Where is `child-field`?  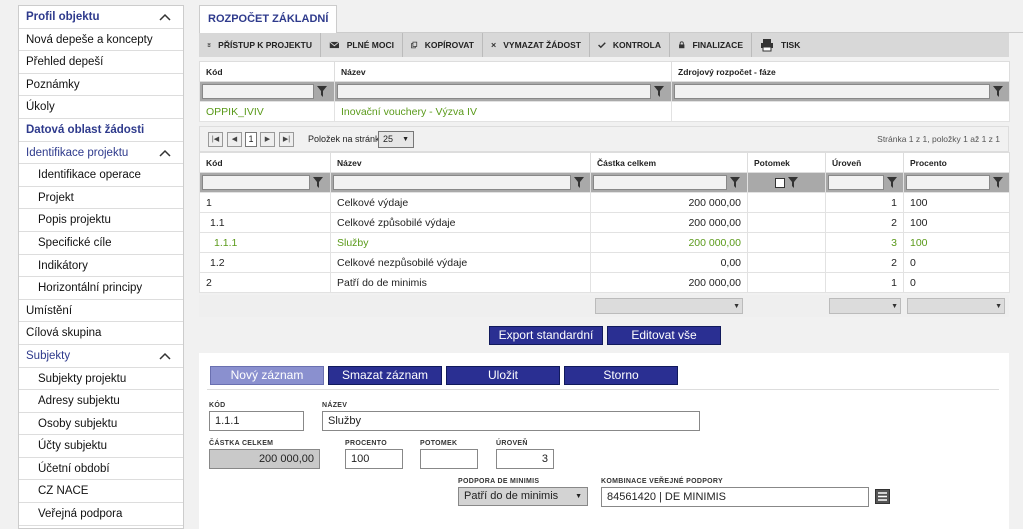 child-field is located at coordinates (449, 459).